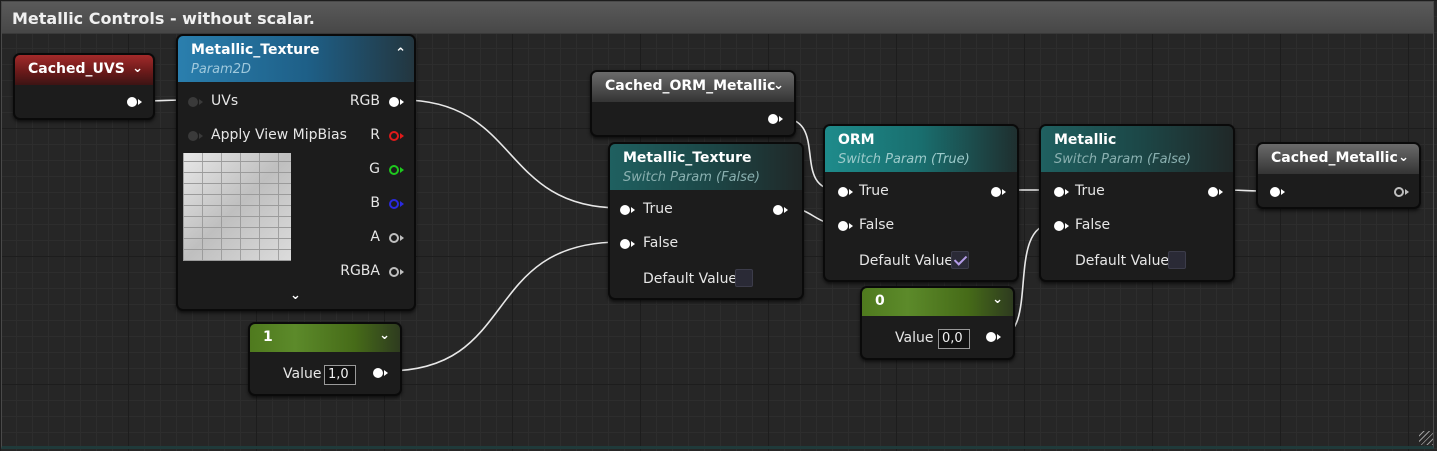 The width and height of the screenshot is (1437, 451). I want to click on node-header: Cached_Metallic ⌄, so click(1338, 159).